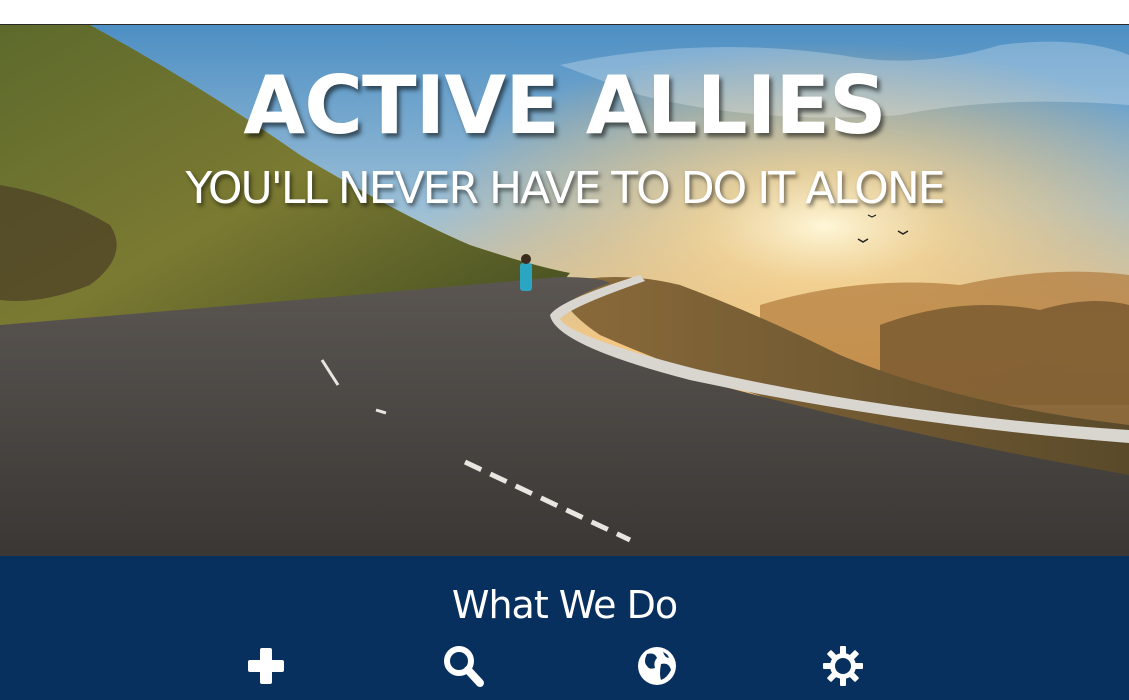 The height and width of the screenshot is (700, 1129). I want to click on hero-subtitle: YOU'LL NEVER HAVE TO DO IT ALONE, so click(565, 188).